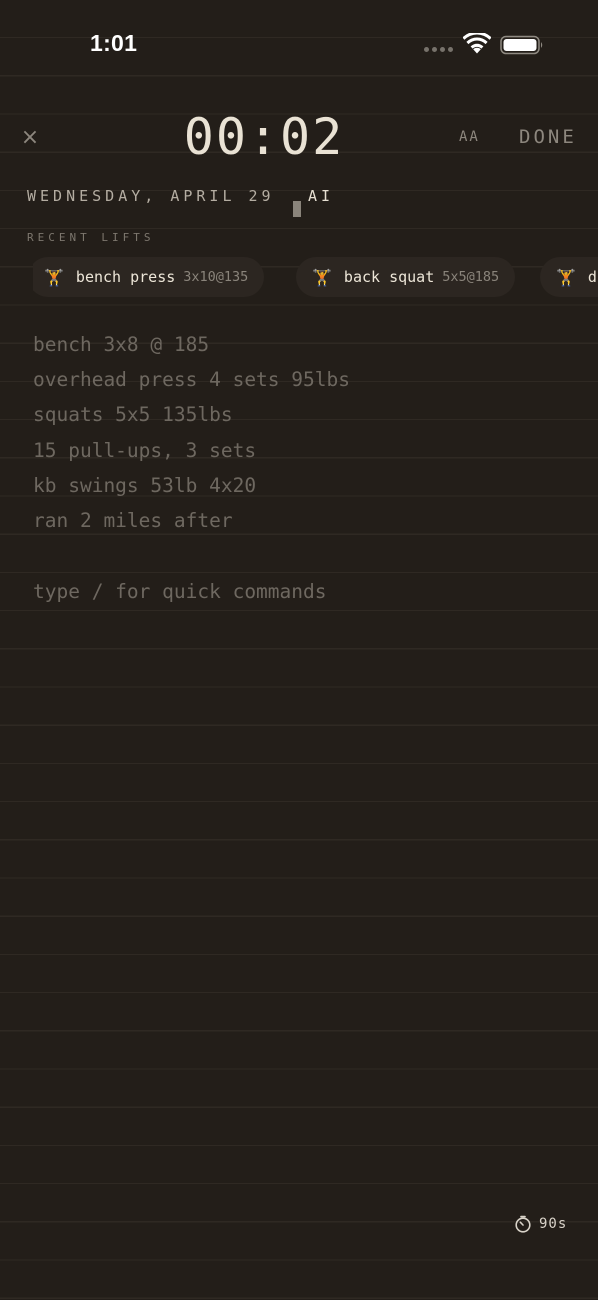 This screenshot has width=598, height=1300. I want to click on date-label: WEDNESDAY, APRIL 29, so click(151, 196).